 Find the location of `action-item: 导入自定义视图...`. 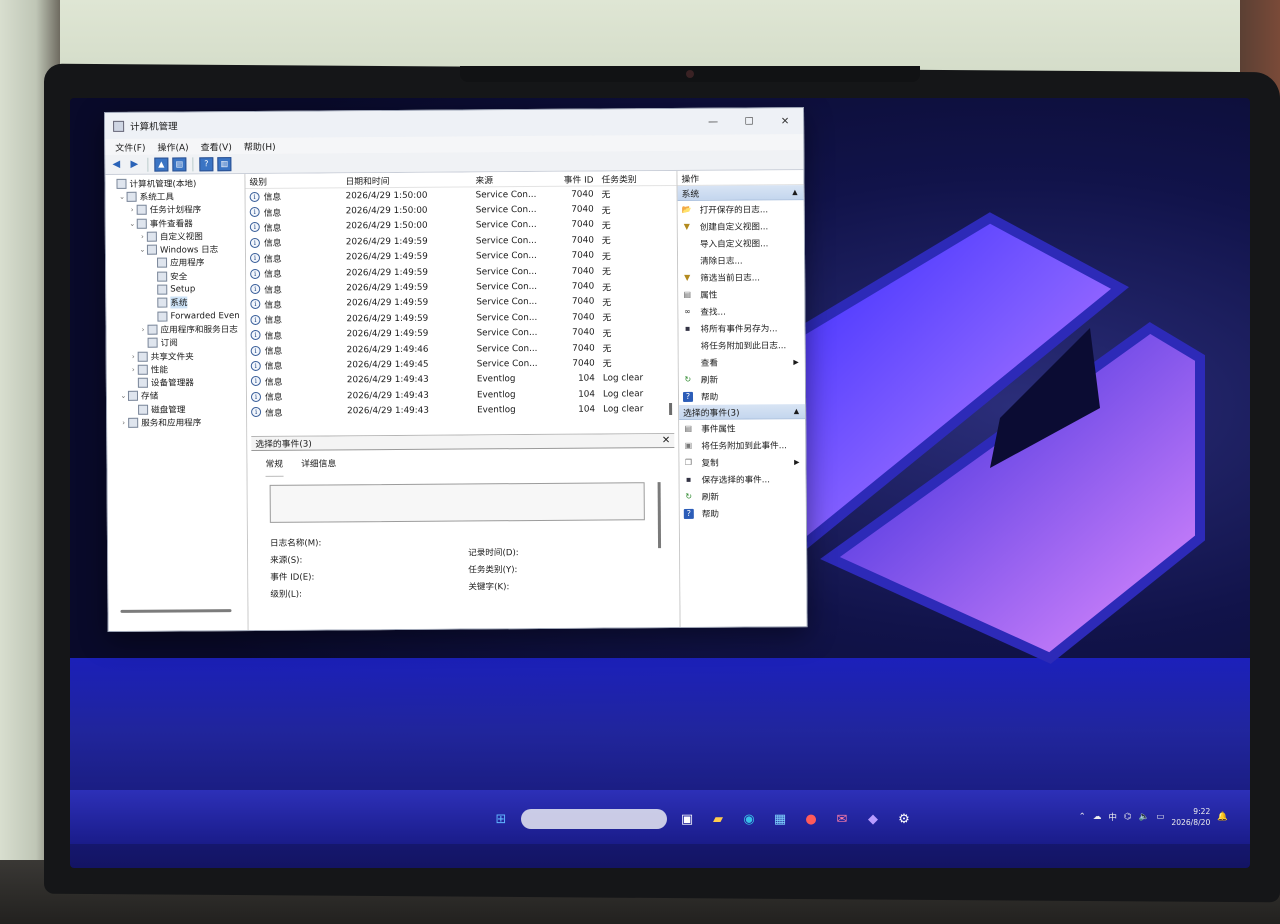

action-item: 导入自定义视图... is located at coordinates (741, 243).